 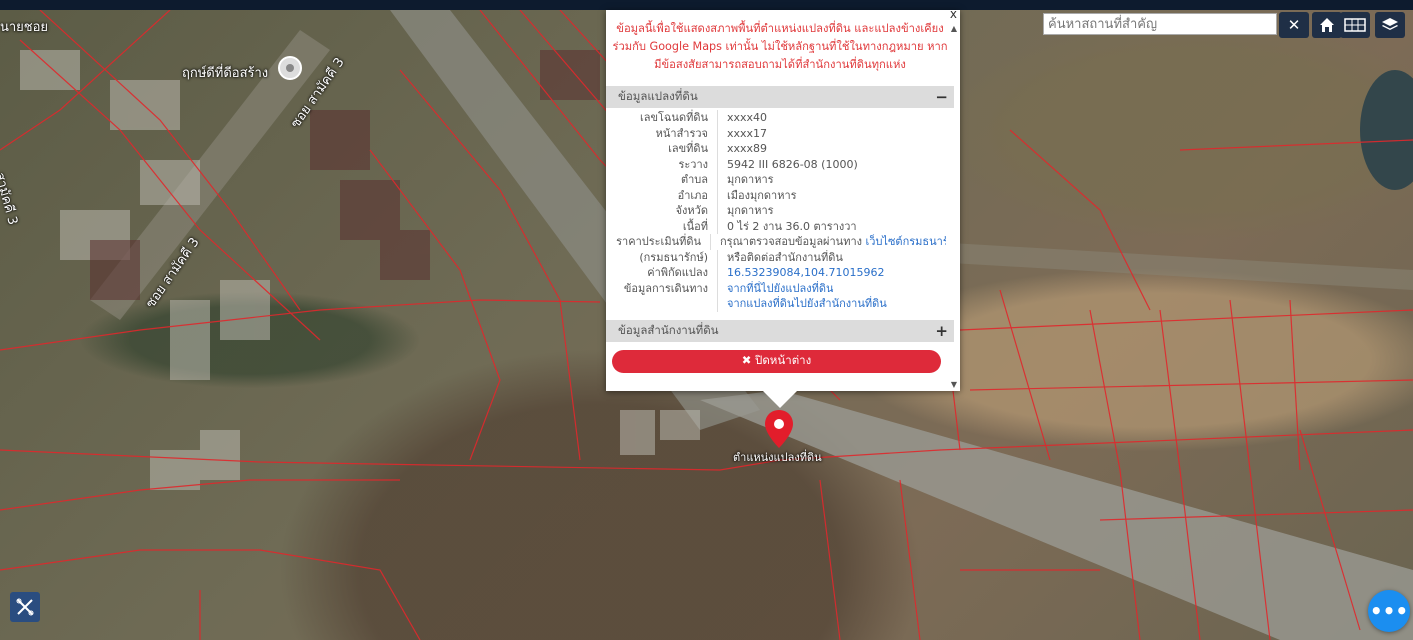 What do you see at coordinates (662, 133) in the screenshot?
I see `row-label: หน้าสำรวจ` at bounding box center [662, 133].